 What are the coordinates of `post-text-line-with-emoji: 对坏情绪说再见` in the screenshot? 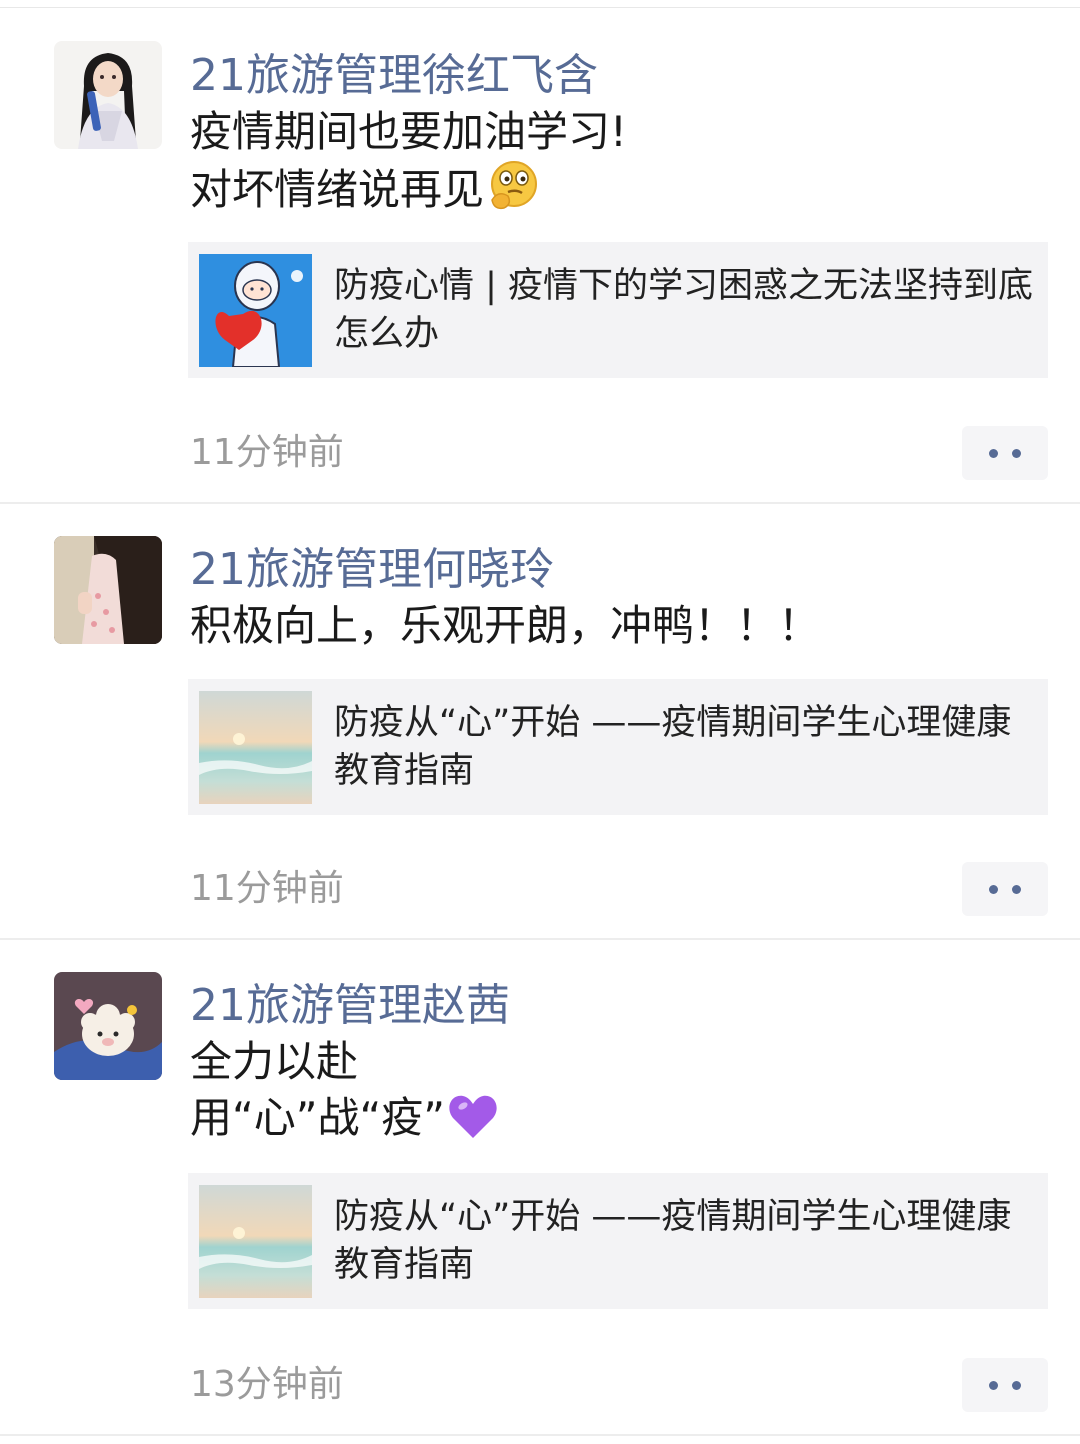 It's located at (365, 193).